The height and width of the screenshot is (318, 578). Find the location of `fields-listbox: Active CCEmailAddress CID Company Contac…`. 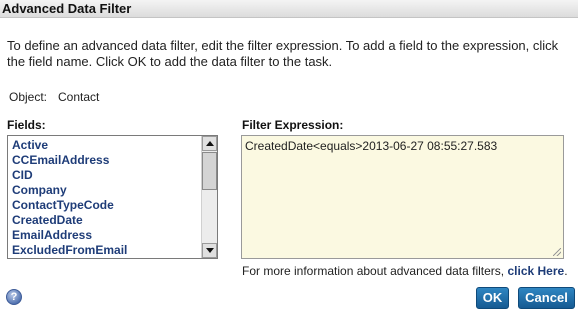

fields-listbox: Active CCEmailAddress CID Company Contac… is located at coordinates (112, 197).